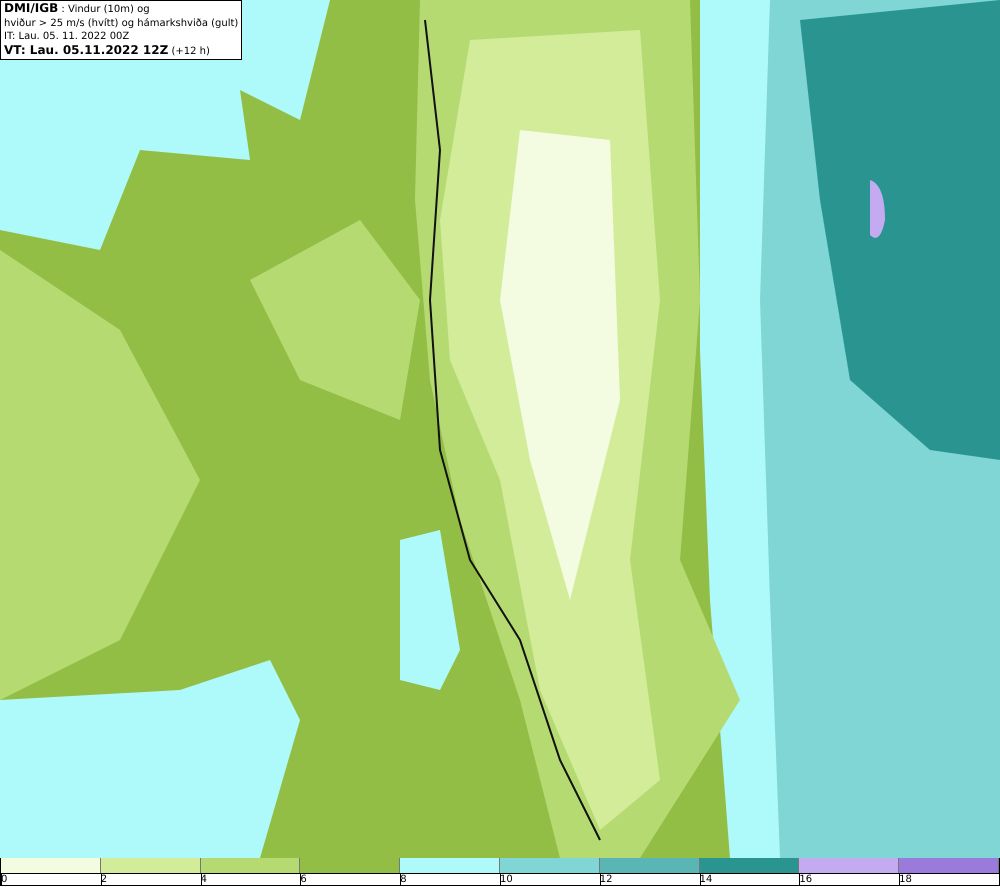  Describe the element at coordinates (506, 879) in the screenshot. I see `tick-label: 10` at that location.